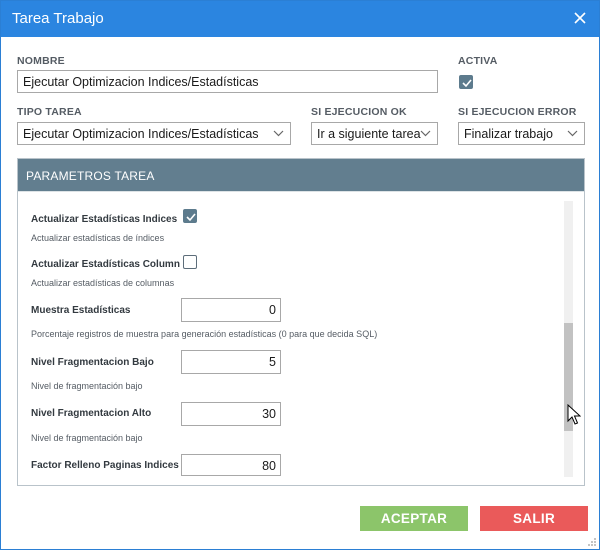 The height and width of the screenshot is (550, 600). Describe the element at coordinates (58, 18) in the screenshot. I see `window-title: Tarea Trabajo` at that location.